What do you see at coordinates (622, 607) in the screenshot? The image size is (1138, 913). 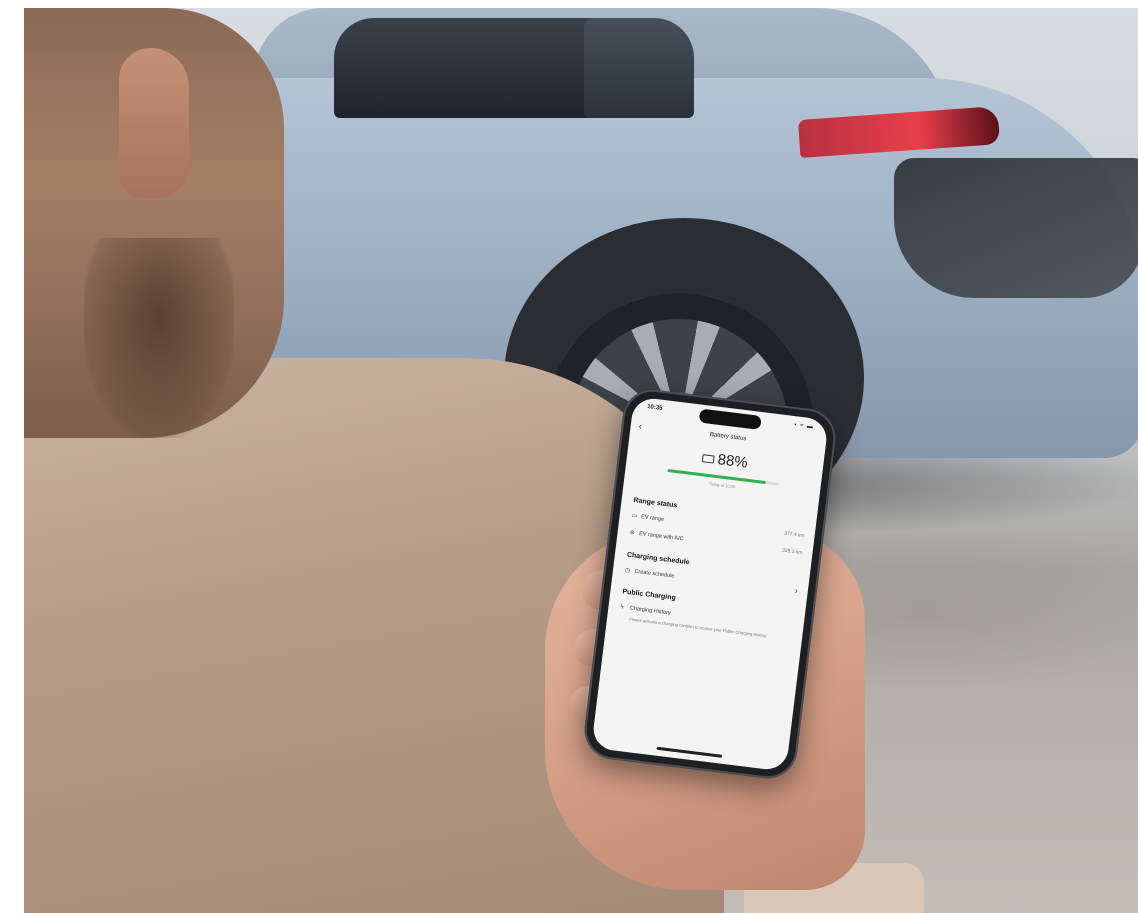 I see `charging-plug-icon: ϟ` at bounding box center [622, 607].